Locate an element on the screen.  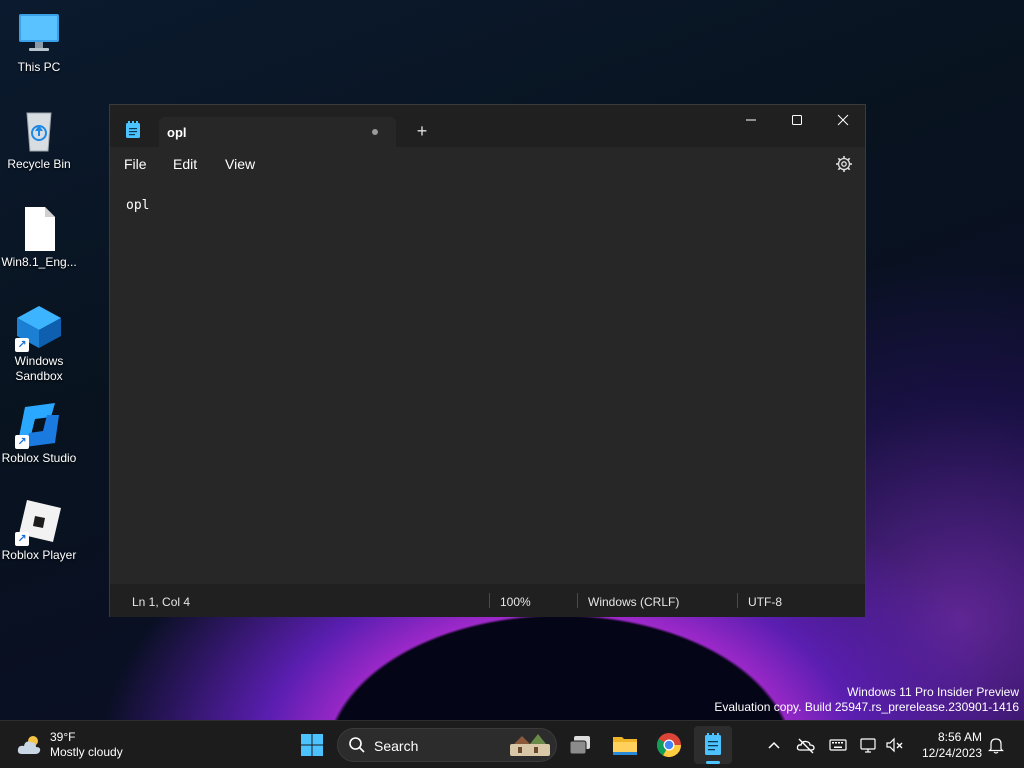
search-placeholder: Search is located at coordinates (396, 746).